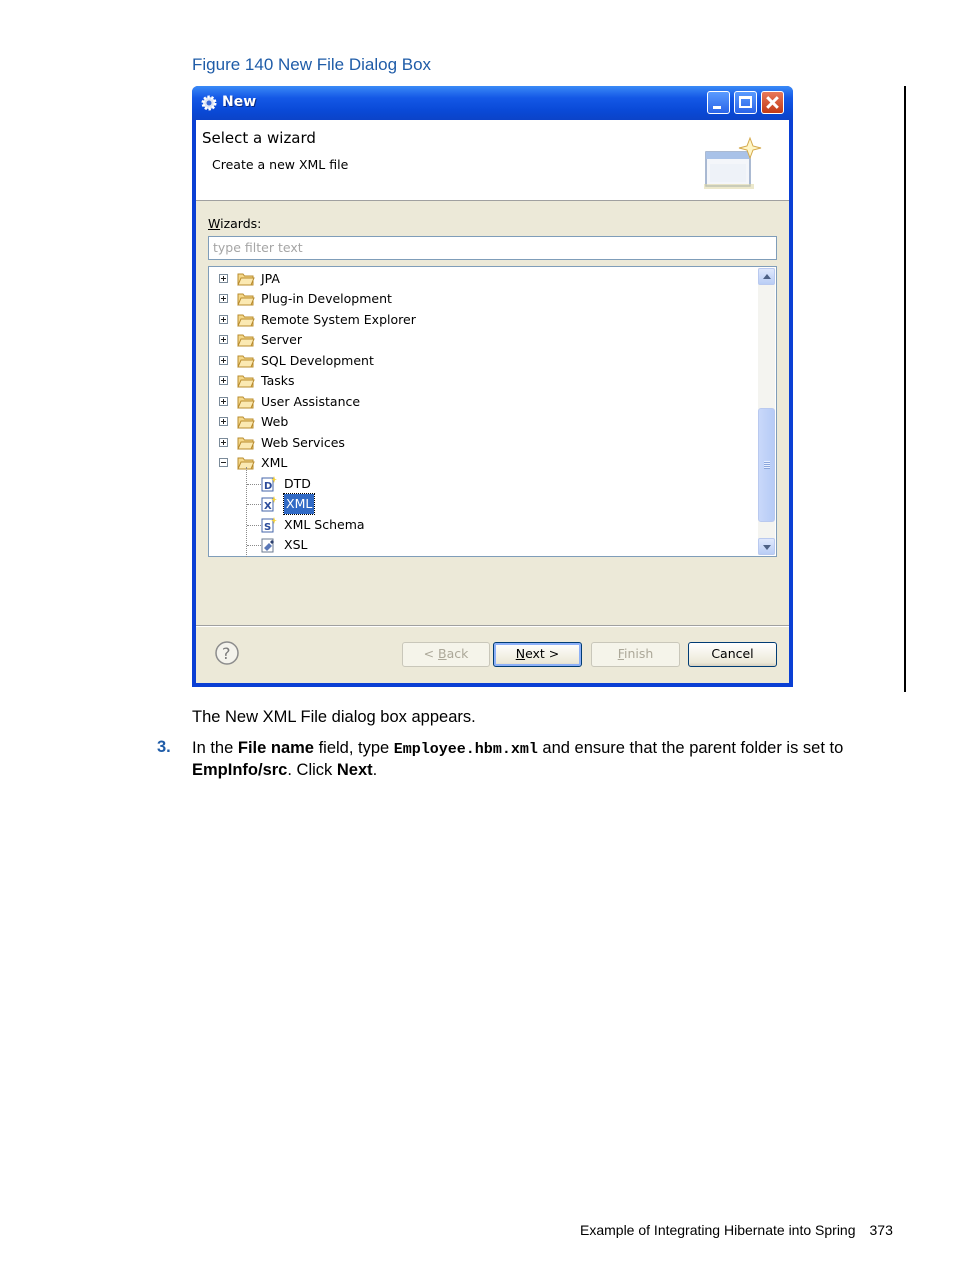 The height and width of the screenshot is (1271, 954). What do you see at coordinates (479, 340) in the screenshot?
I see `tree-item-server: Server` at bounding box center [479, 340].